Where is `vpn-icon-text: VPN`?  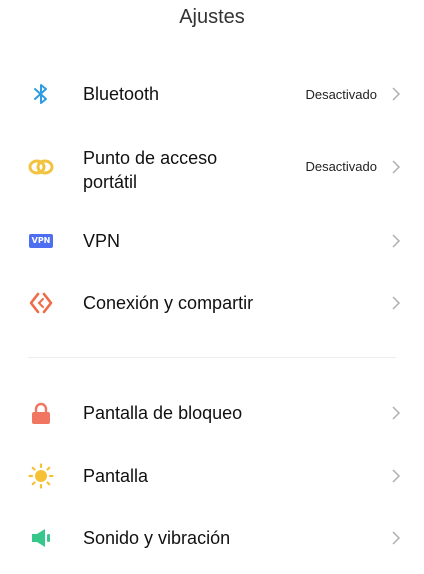 vpn-icon-text: VPN is located at coordinates (41, 241).